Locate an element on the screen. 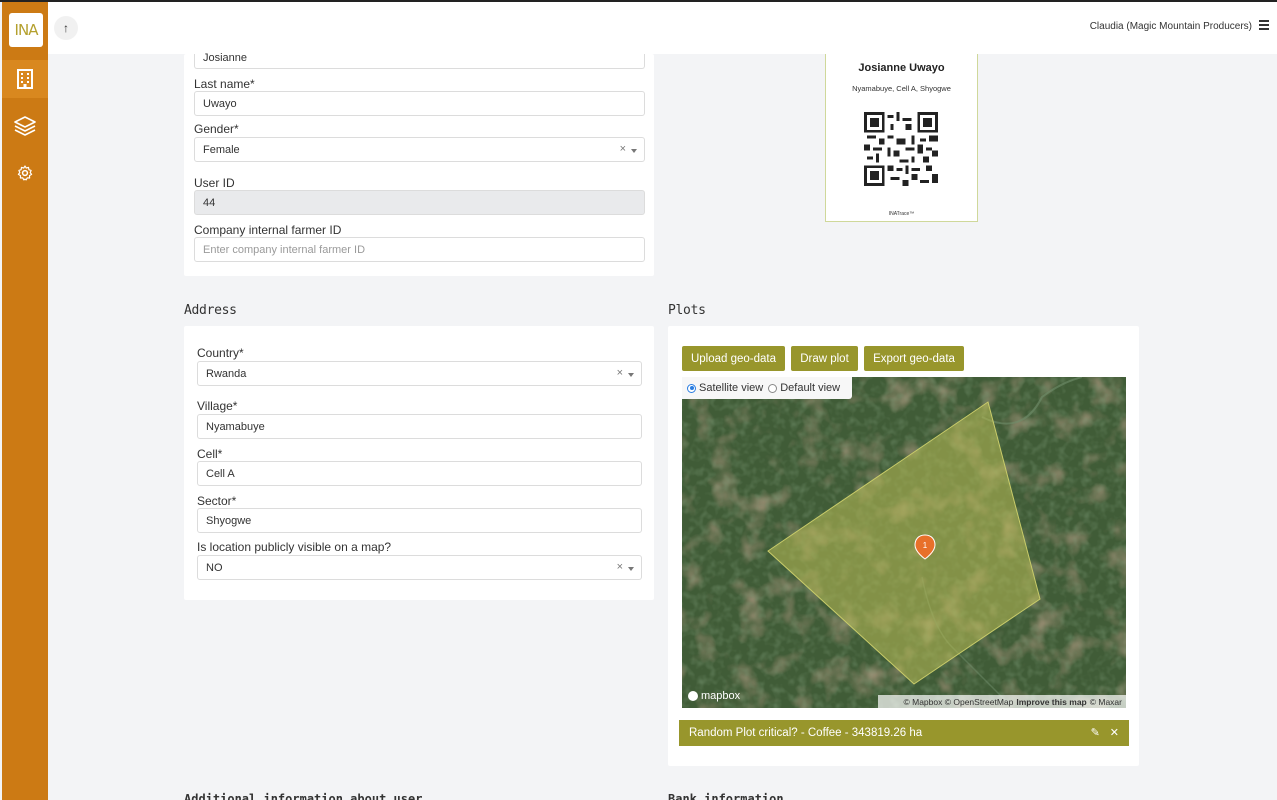  visible-select: NO × is located at coordinates (419, 567).